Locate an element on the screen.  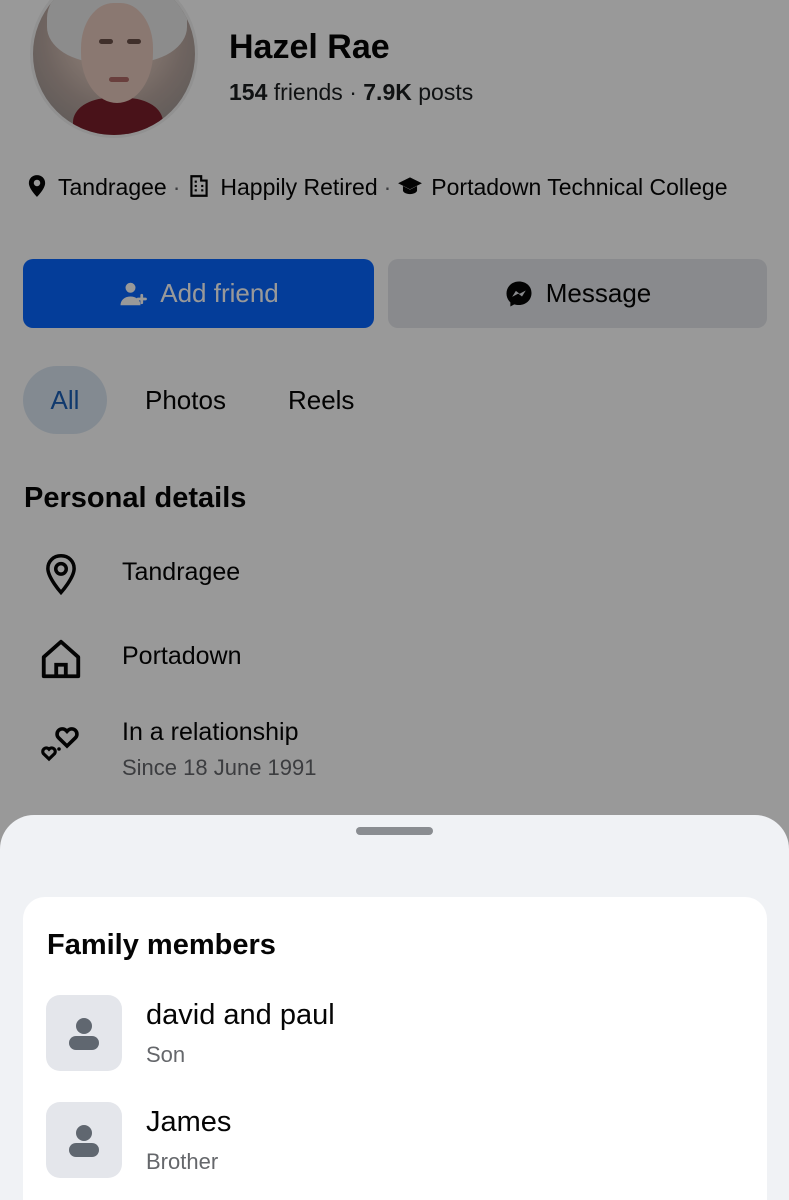
graduation-cap-icon is located at coordinates (410, 186).